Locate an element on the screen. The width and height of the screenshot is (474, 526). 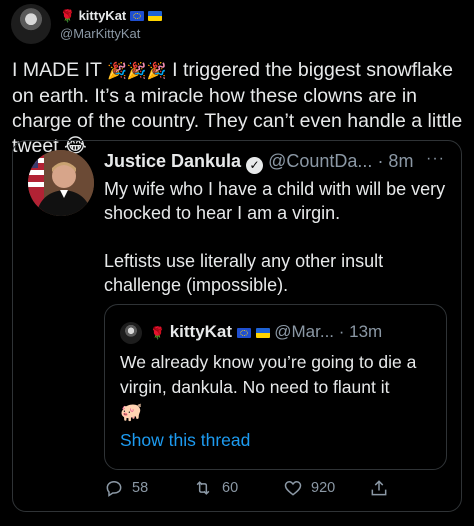
author-handle: @MarKittyKat is located at coordinates (100, 33).